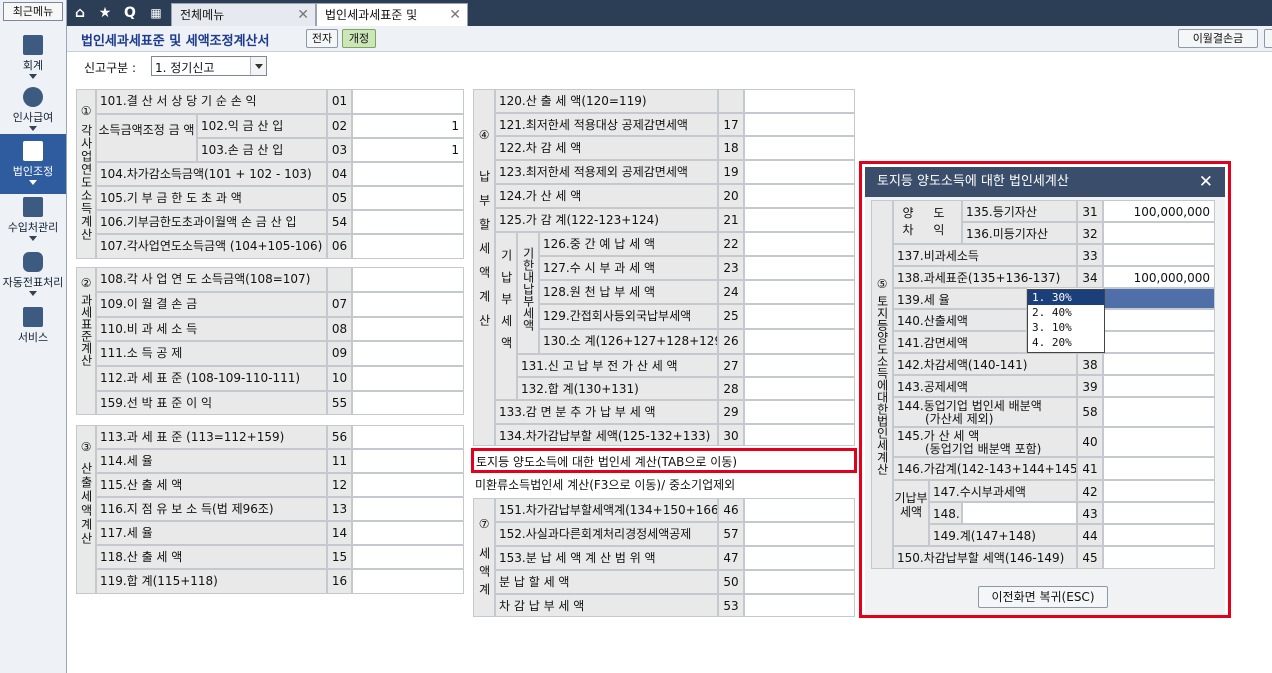  I want to click on rate-option: 1. 30%, so click(1066, 297).